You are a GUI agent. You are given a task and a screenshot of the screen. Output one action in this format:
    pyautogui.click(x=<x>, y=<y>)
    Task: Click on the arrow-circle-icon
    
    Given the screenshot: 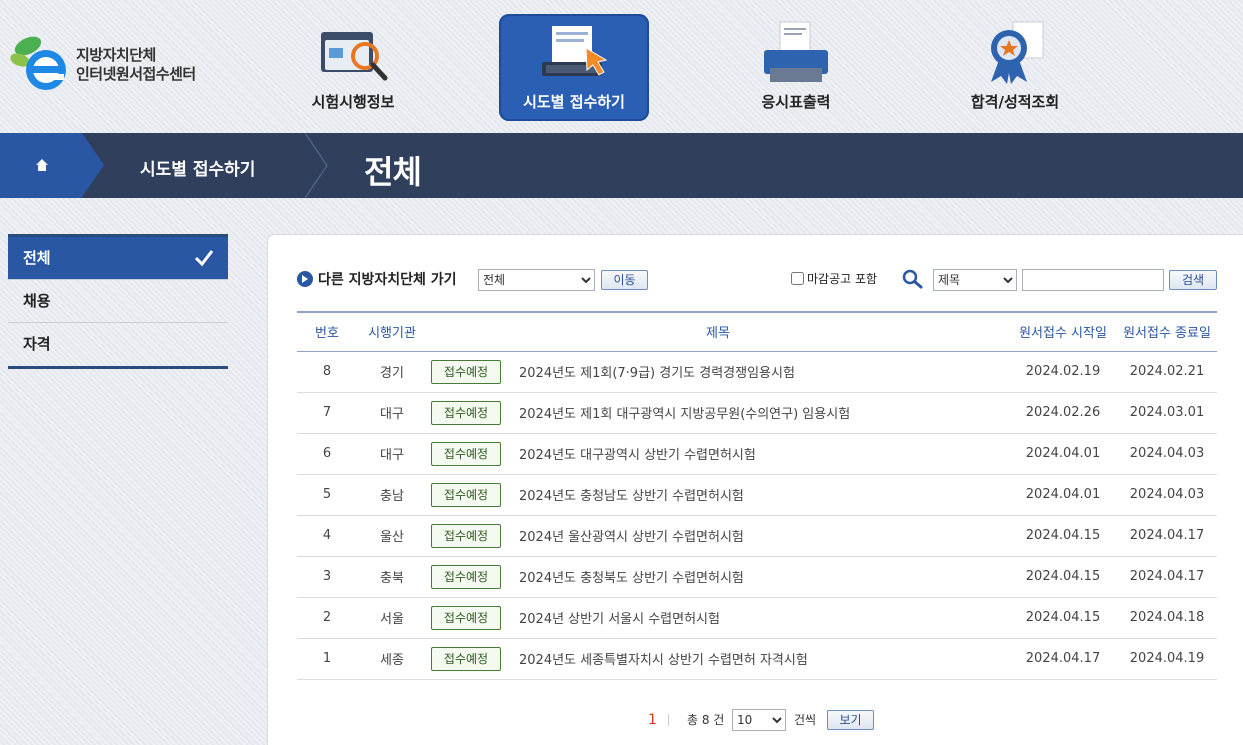 What is the action you would take?
    pyautogui.click(x=305, y=279)
    